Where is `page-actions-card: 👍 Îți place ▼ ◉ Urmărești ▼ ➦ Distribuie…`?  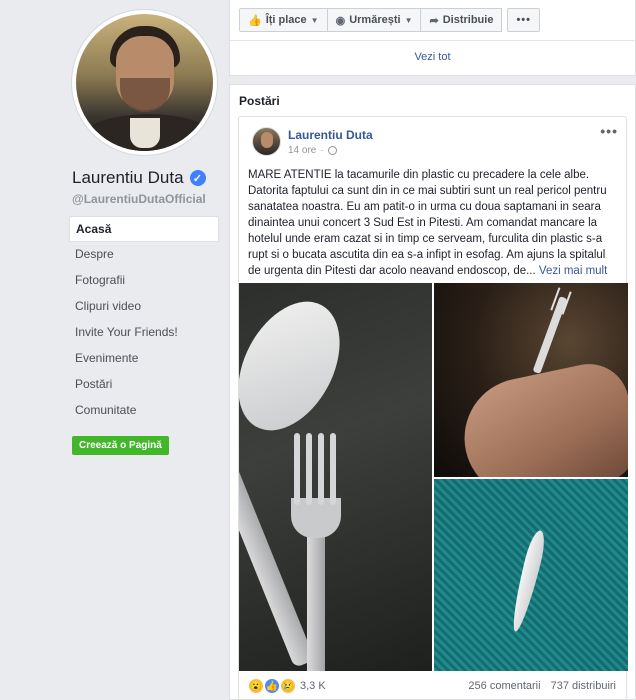
page-actions-card: 👍 Îți place ▼ ◉ Urmărești ▼ ➦ Distribuie… is located at coordinates (432, 38).